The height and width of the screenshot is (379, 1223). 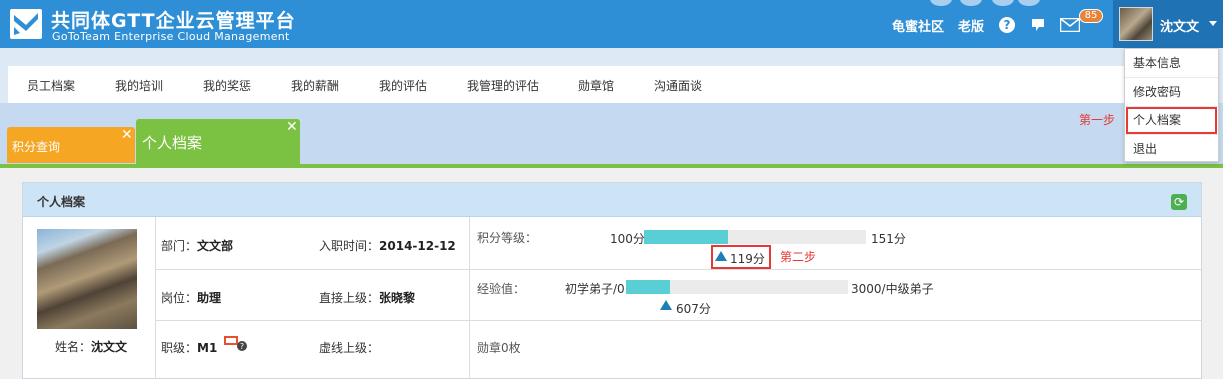 I want to click on position-value: 助理, so click(x=209, y=298).